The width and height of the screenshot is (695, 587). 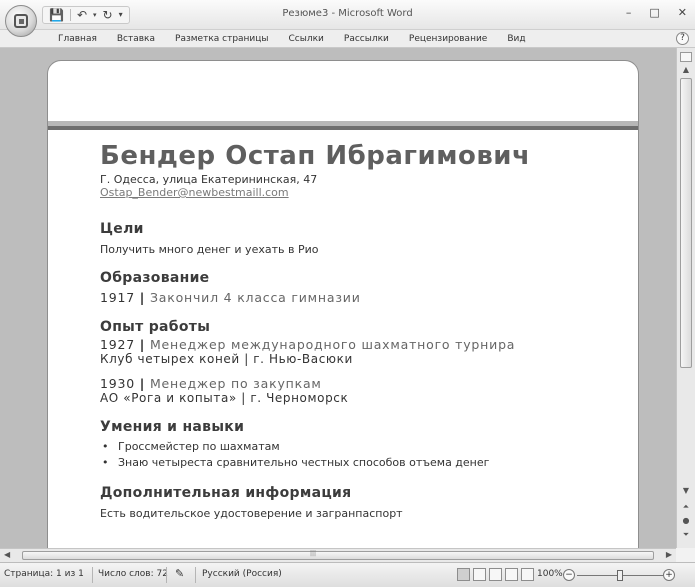 I want to click on vertical-scrollbar: ▲ ▼ ⏶ ● ⏷, so click(x=685, y=298).